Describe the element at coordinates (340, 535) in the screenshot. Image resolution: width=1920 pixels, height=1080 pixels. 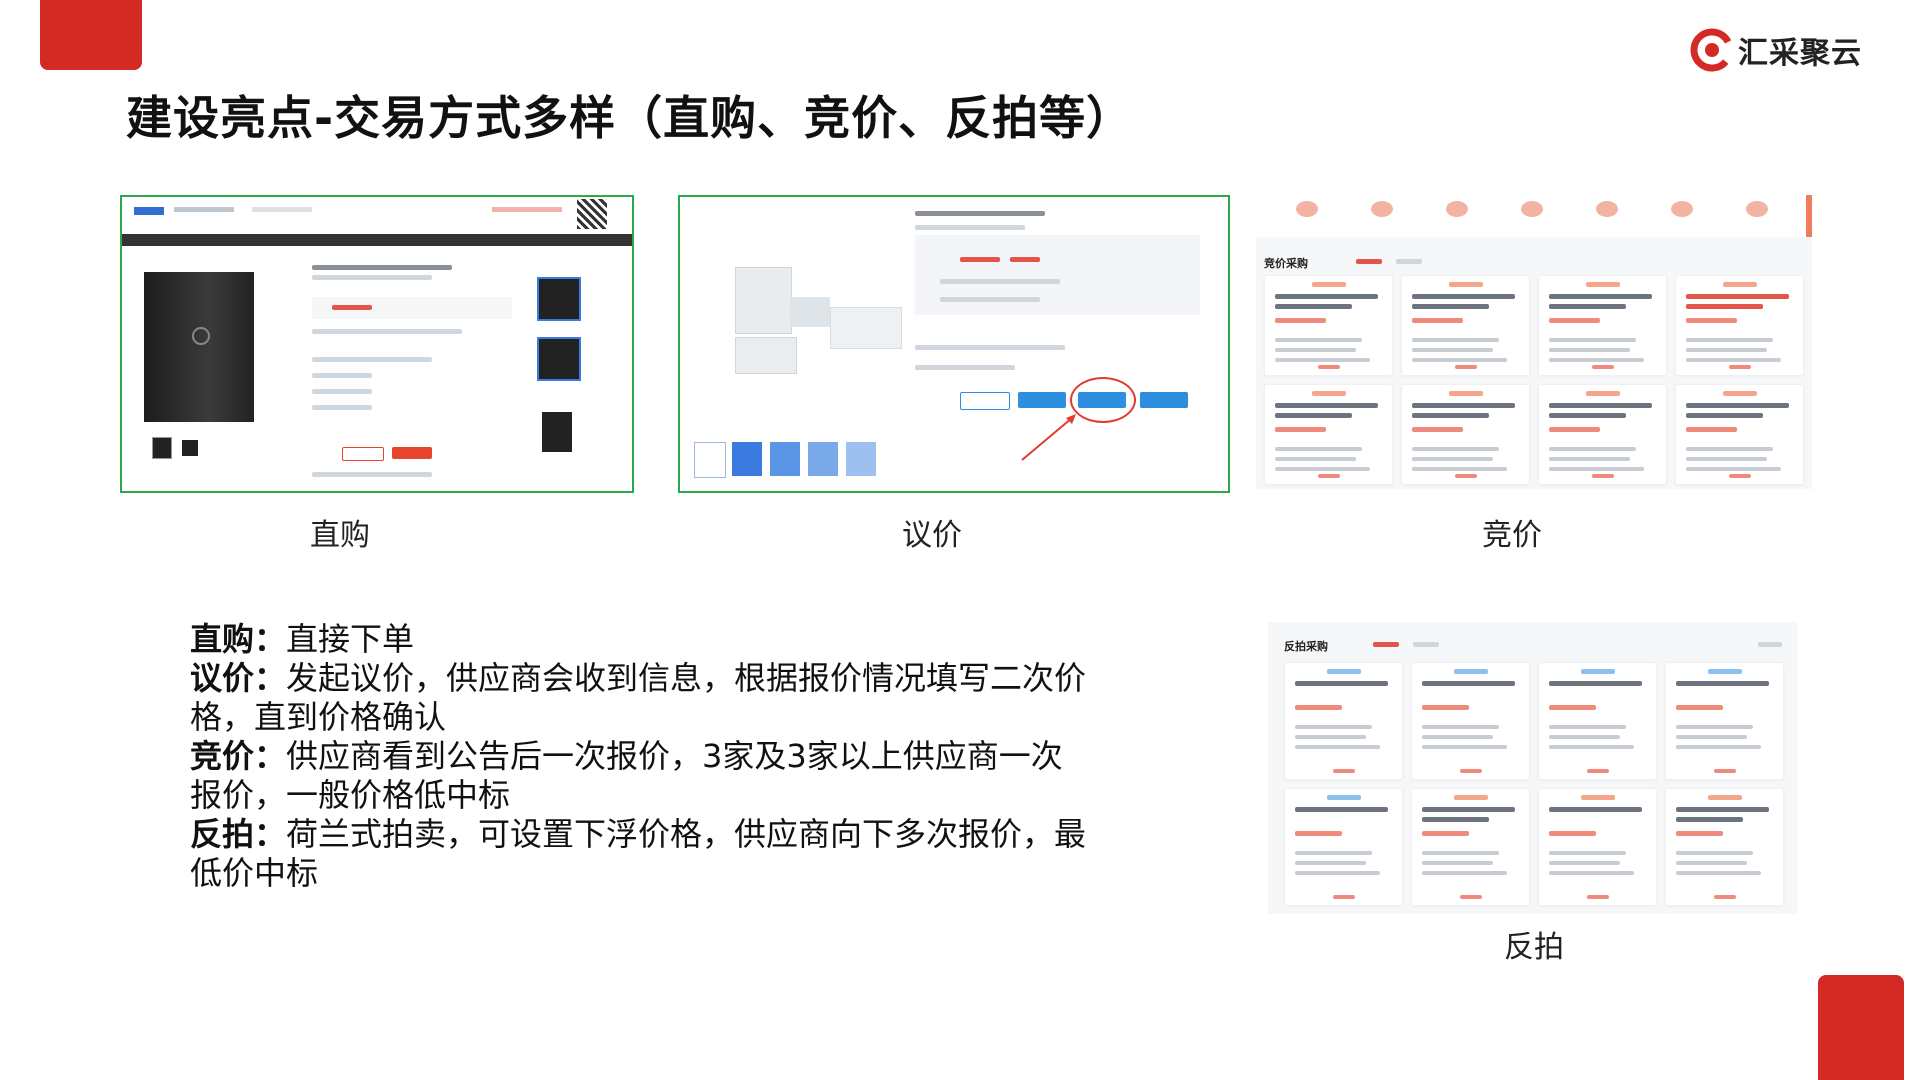
I see `caption-direct: 直购` at that location.